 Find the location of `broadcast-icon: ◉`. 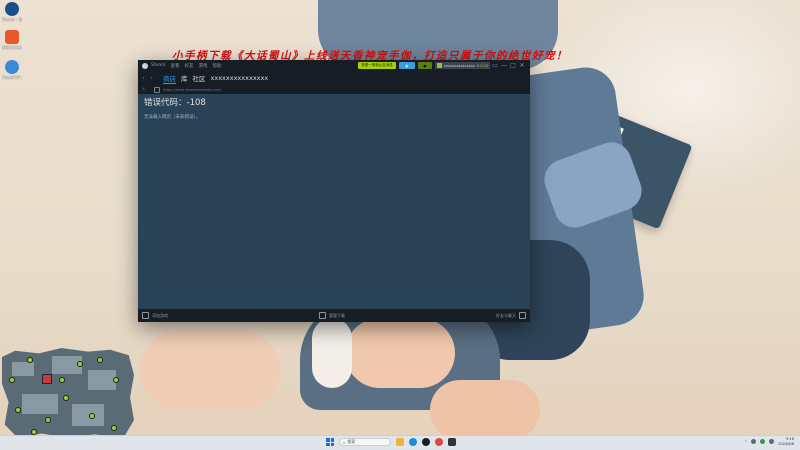

broadcast-icon: ◉ is located at coordinates (407, 65).